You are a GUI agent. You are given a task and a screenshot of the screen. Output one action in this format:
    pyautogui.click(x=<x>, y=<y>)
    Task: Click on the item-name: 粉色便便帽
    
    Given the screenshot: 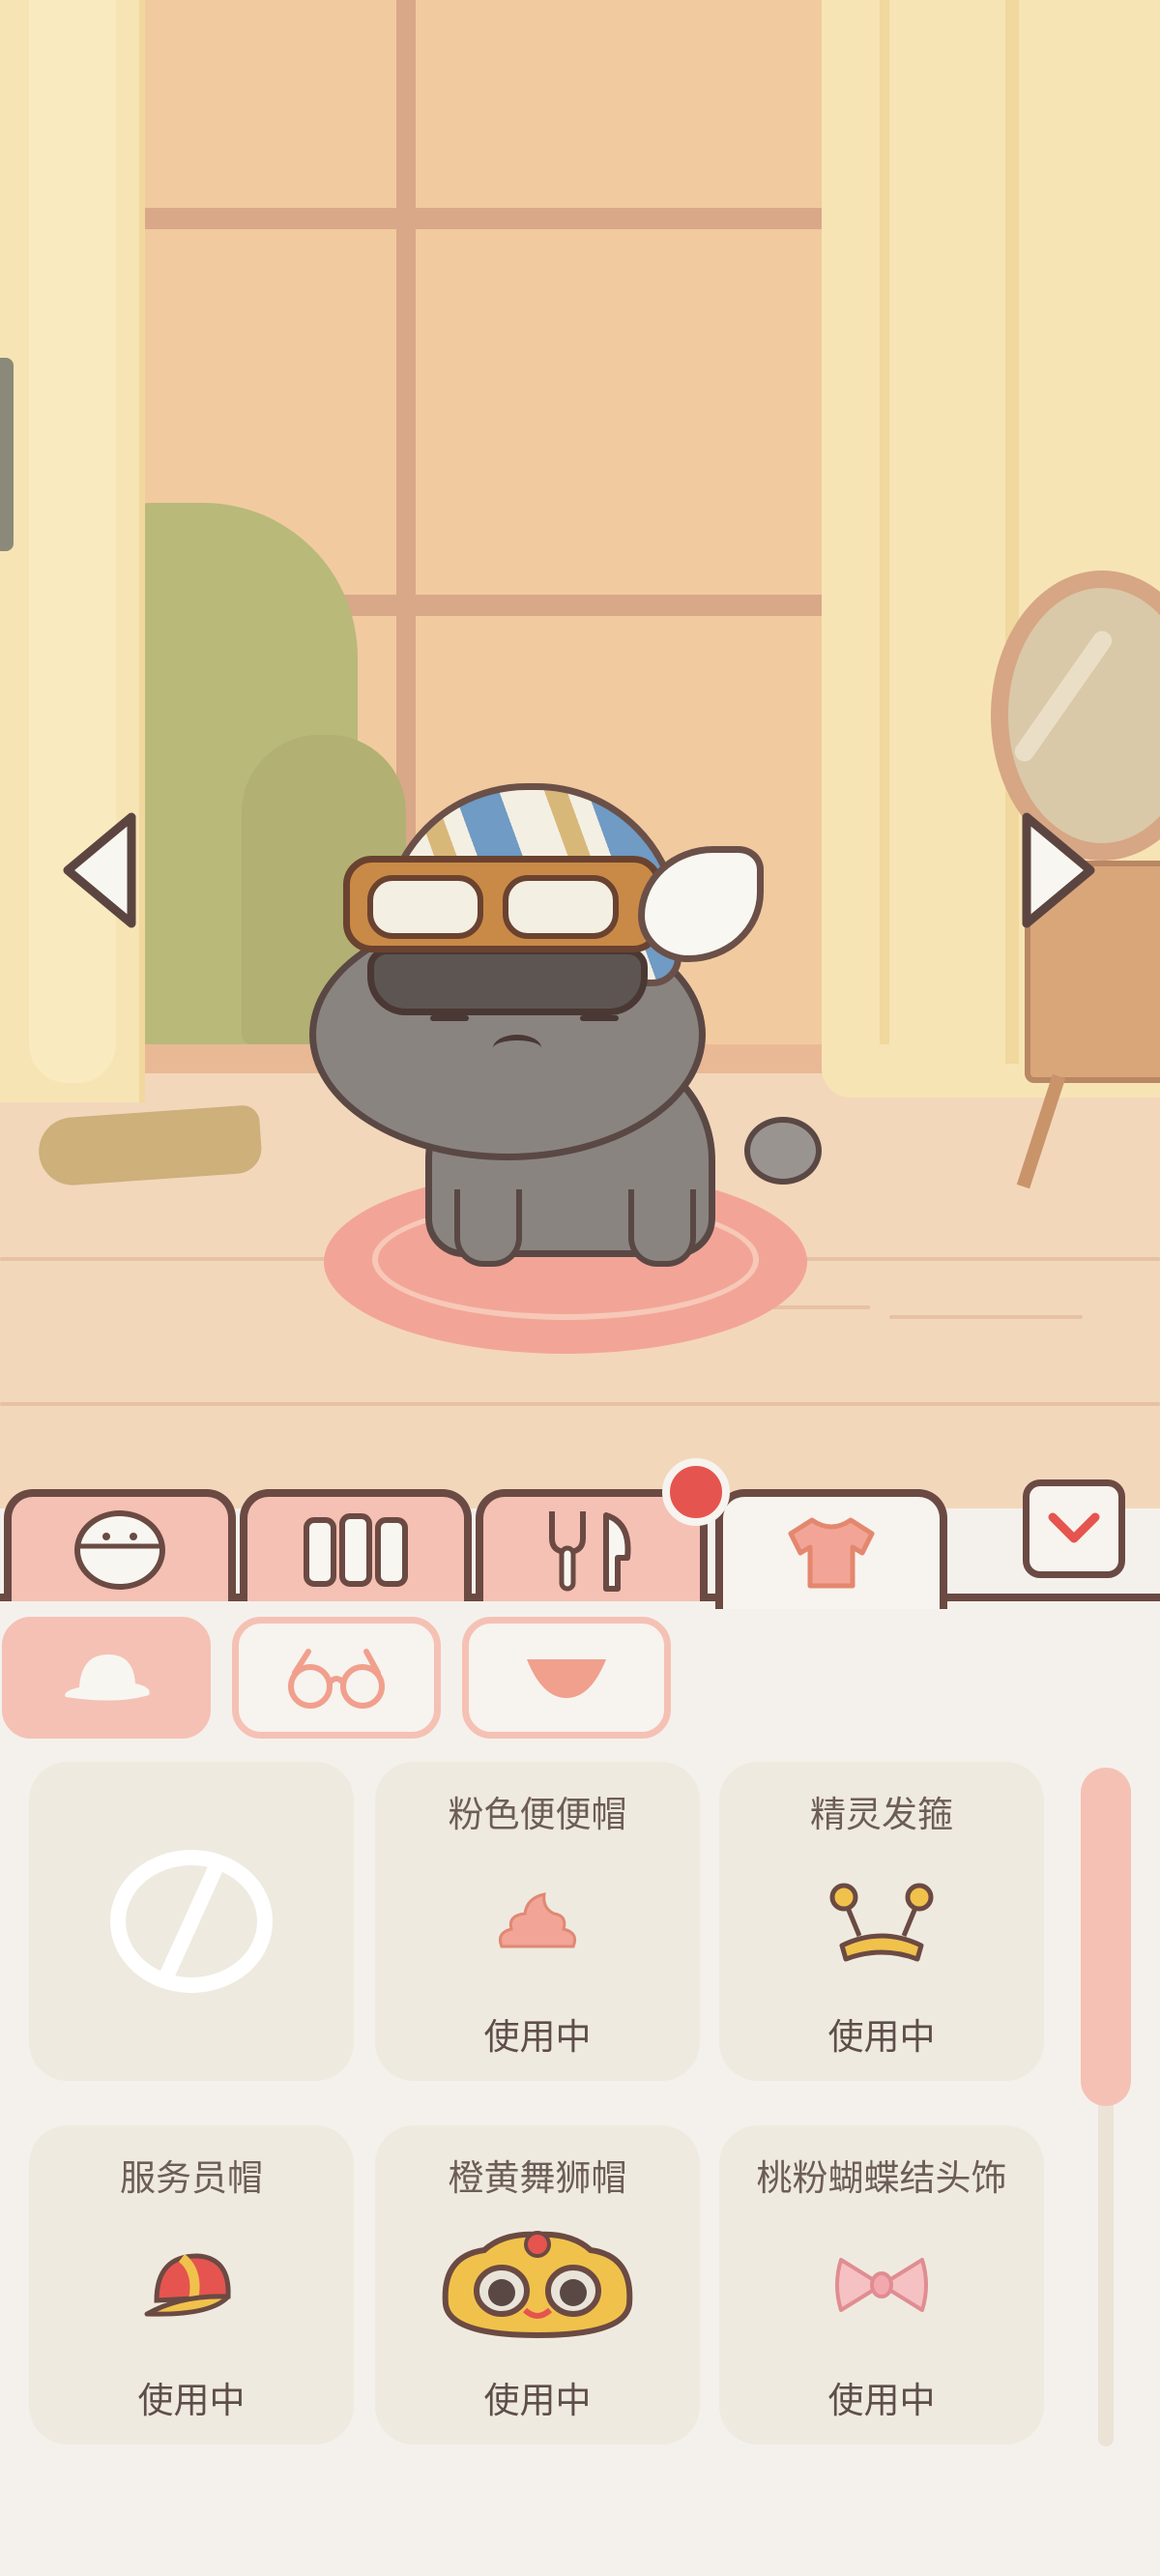 What is the action you would take?
    pyautogui.click(x=537, y=1814)
    